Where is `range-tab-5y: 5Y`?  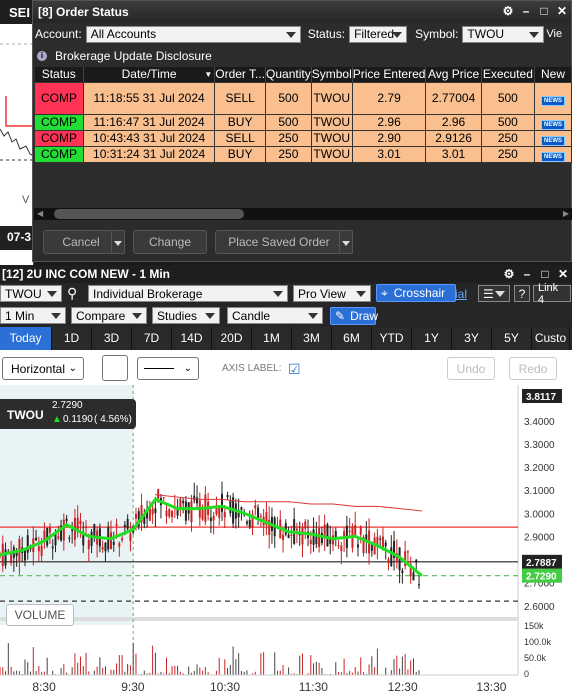
range-tab-5y: 5Y is located at coordinates (512, 338).